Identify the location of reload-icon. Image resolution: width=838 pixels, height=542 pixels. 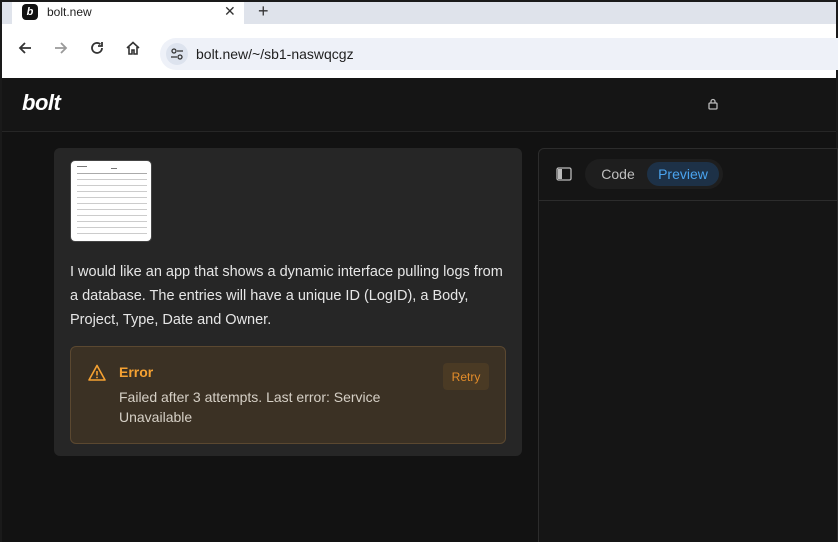
(97, 48).